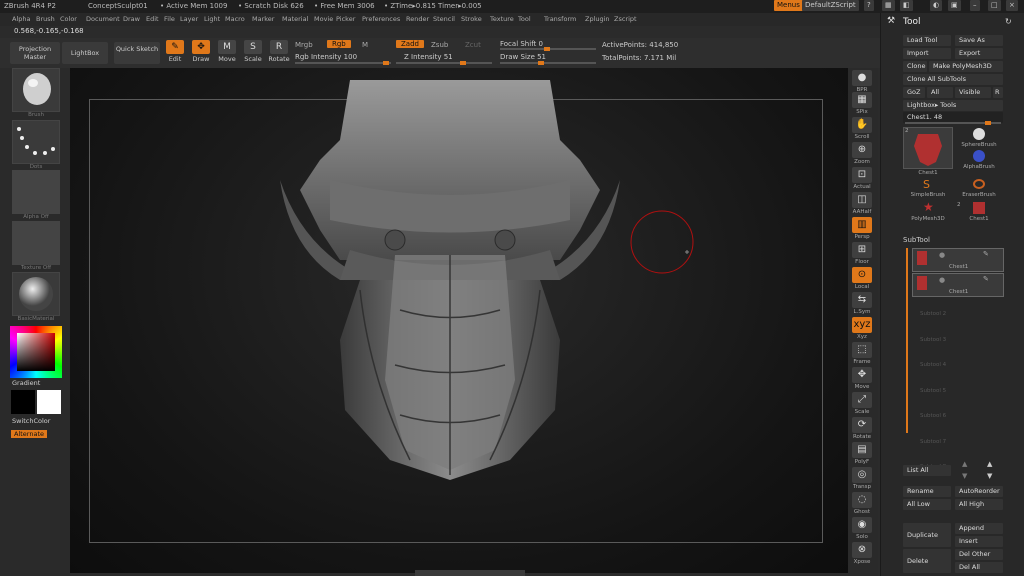  Describe the element at coordinates (175, 51) in the screenshot. I see `edit-button: ✎ Edit` at that location.